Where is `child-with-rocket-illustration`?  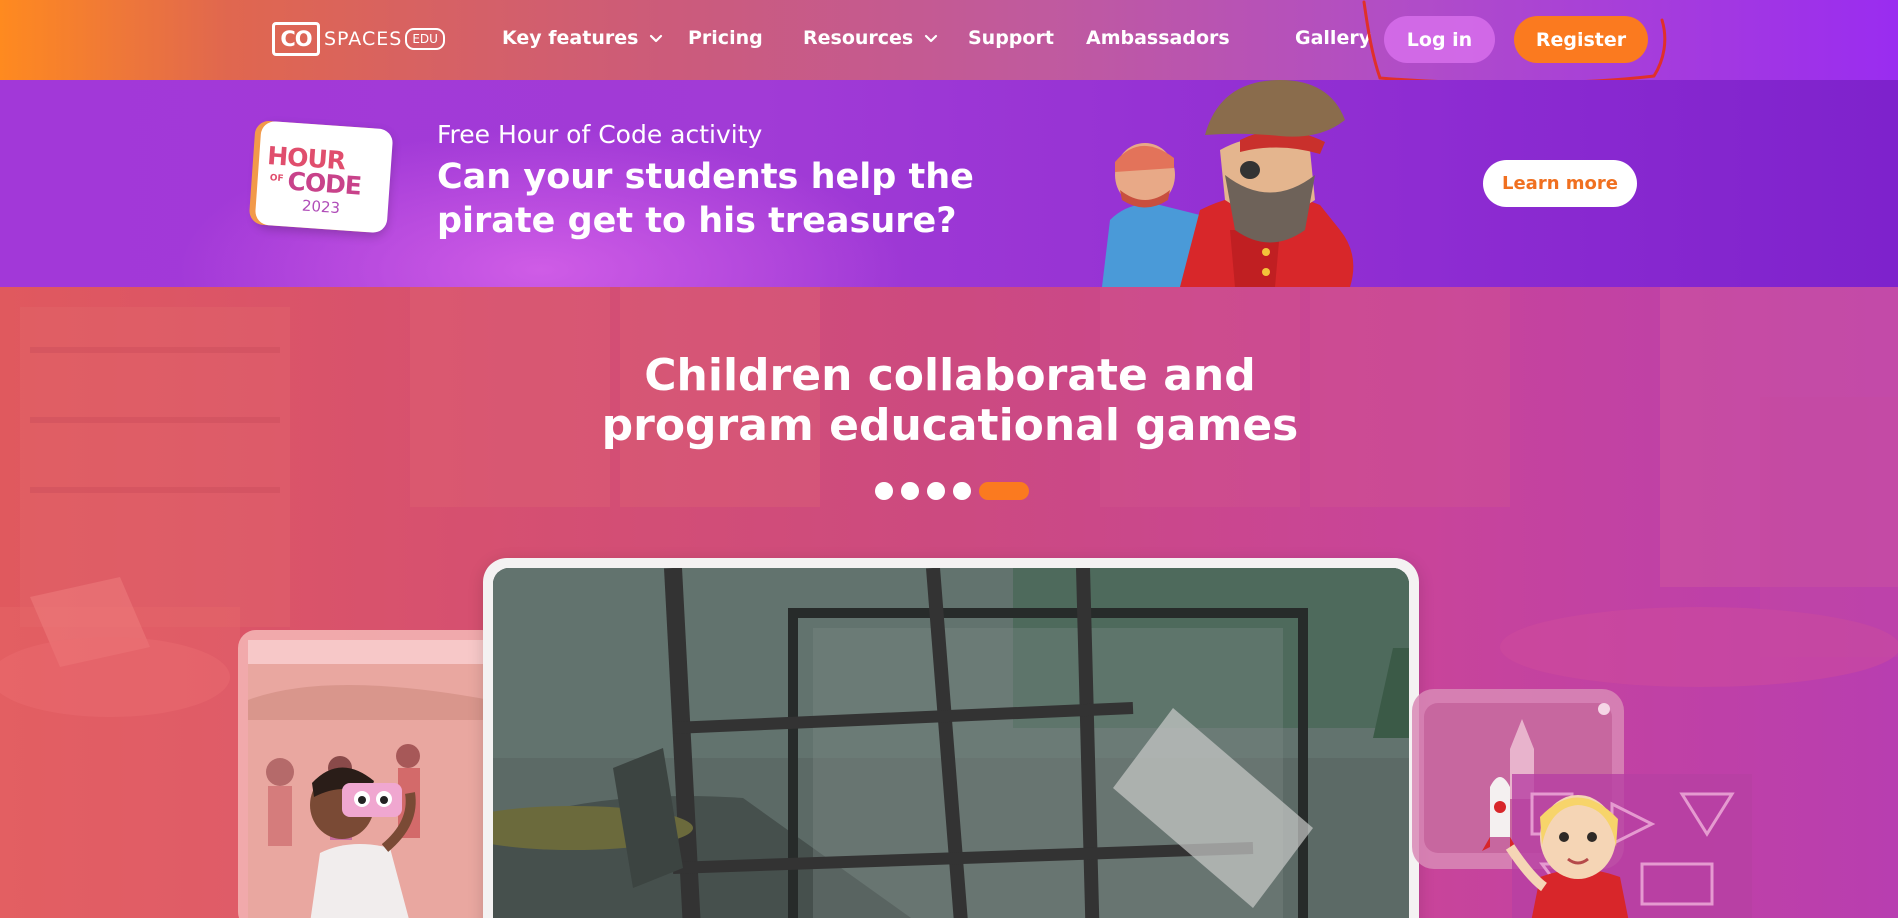 child-with-rocket-illustration is located at coordinates (1555, 847).